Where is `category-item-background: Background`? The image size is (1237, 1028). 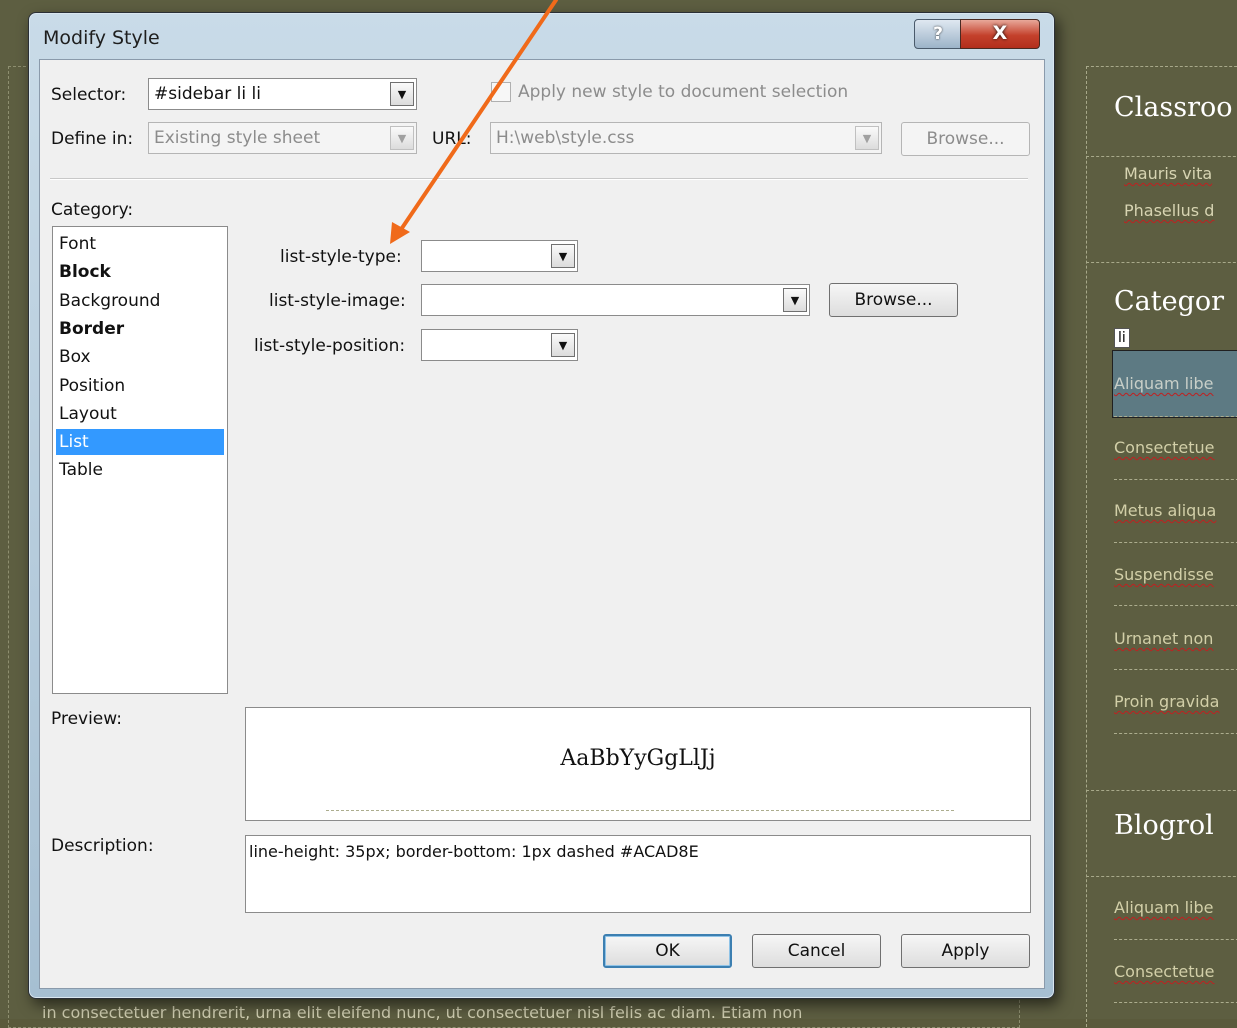 category-item-background: Background is located at coordinates (140, 301).